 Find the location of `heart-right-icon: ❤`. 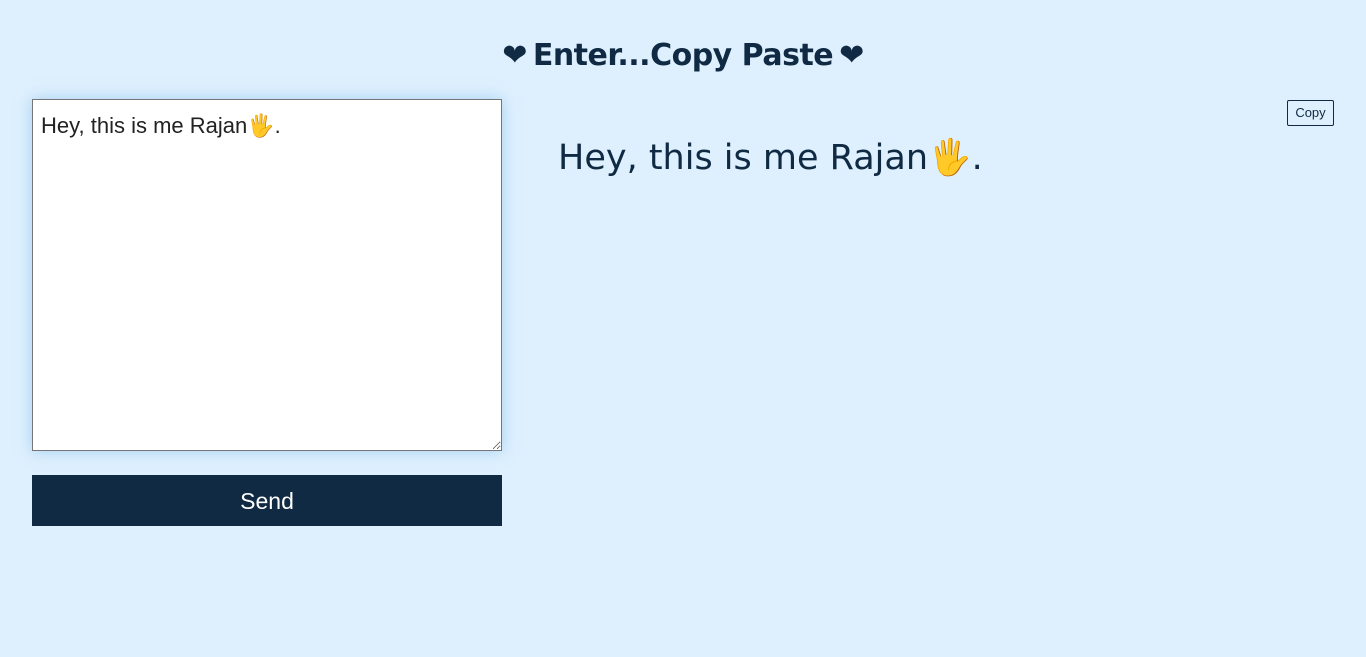

heart-right-icon: ❤ is located at coordinates (851, 55).